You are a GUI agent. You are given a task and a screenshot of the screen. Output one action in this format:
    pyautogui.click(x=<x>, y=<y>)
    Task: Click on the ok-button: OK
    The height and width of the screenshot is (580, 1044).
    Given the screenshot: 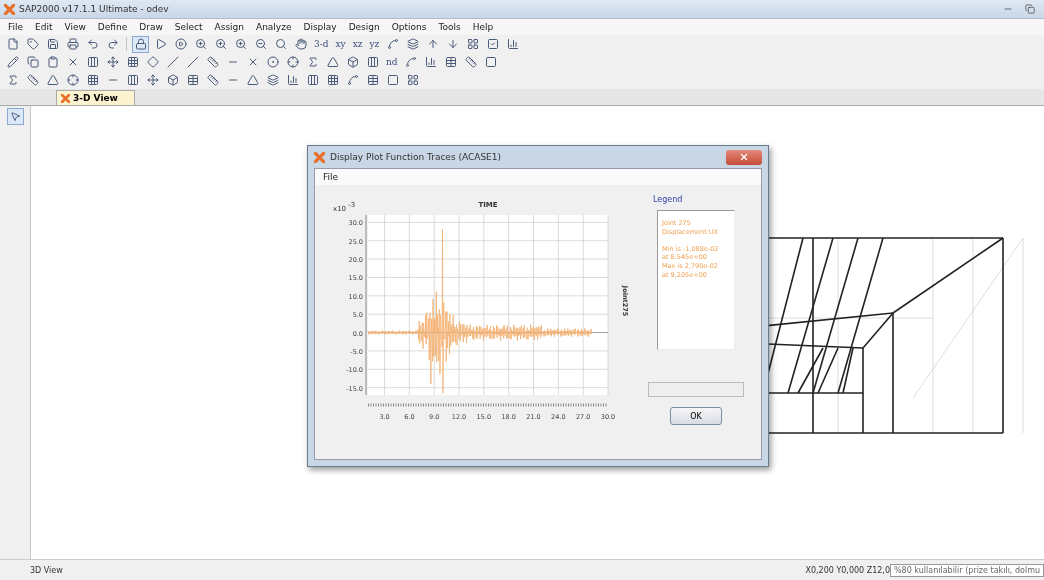 What is the action you would take?
    pyautogui.click(x=696, y=416)
    